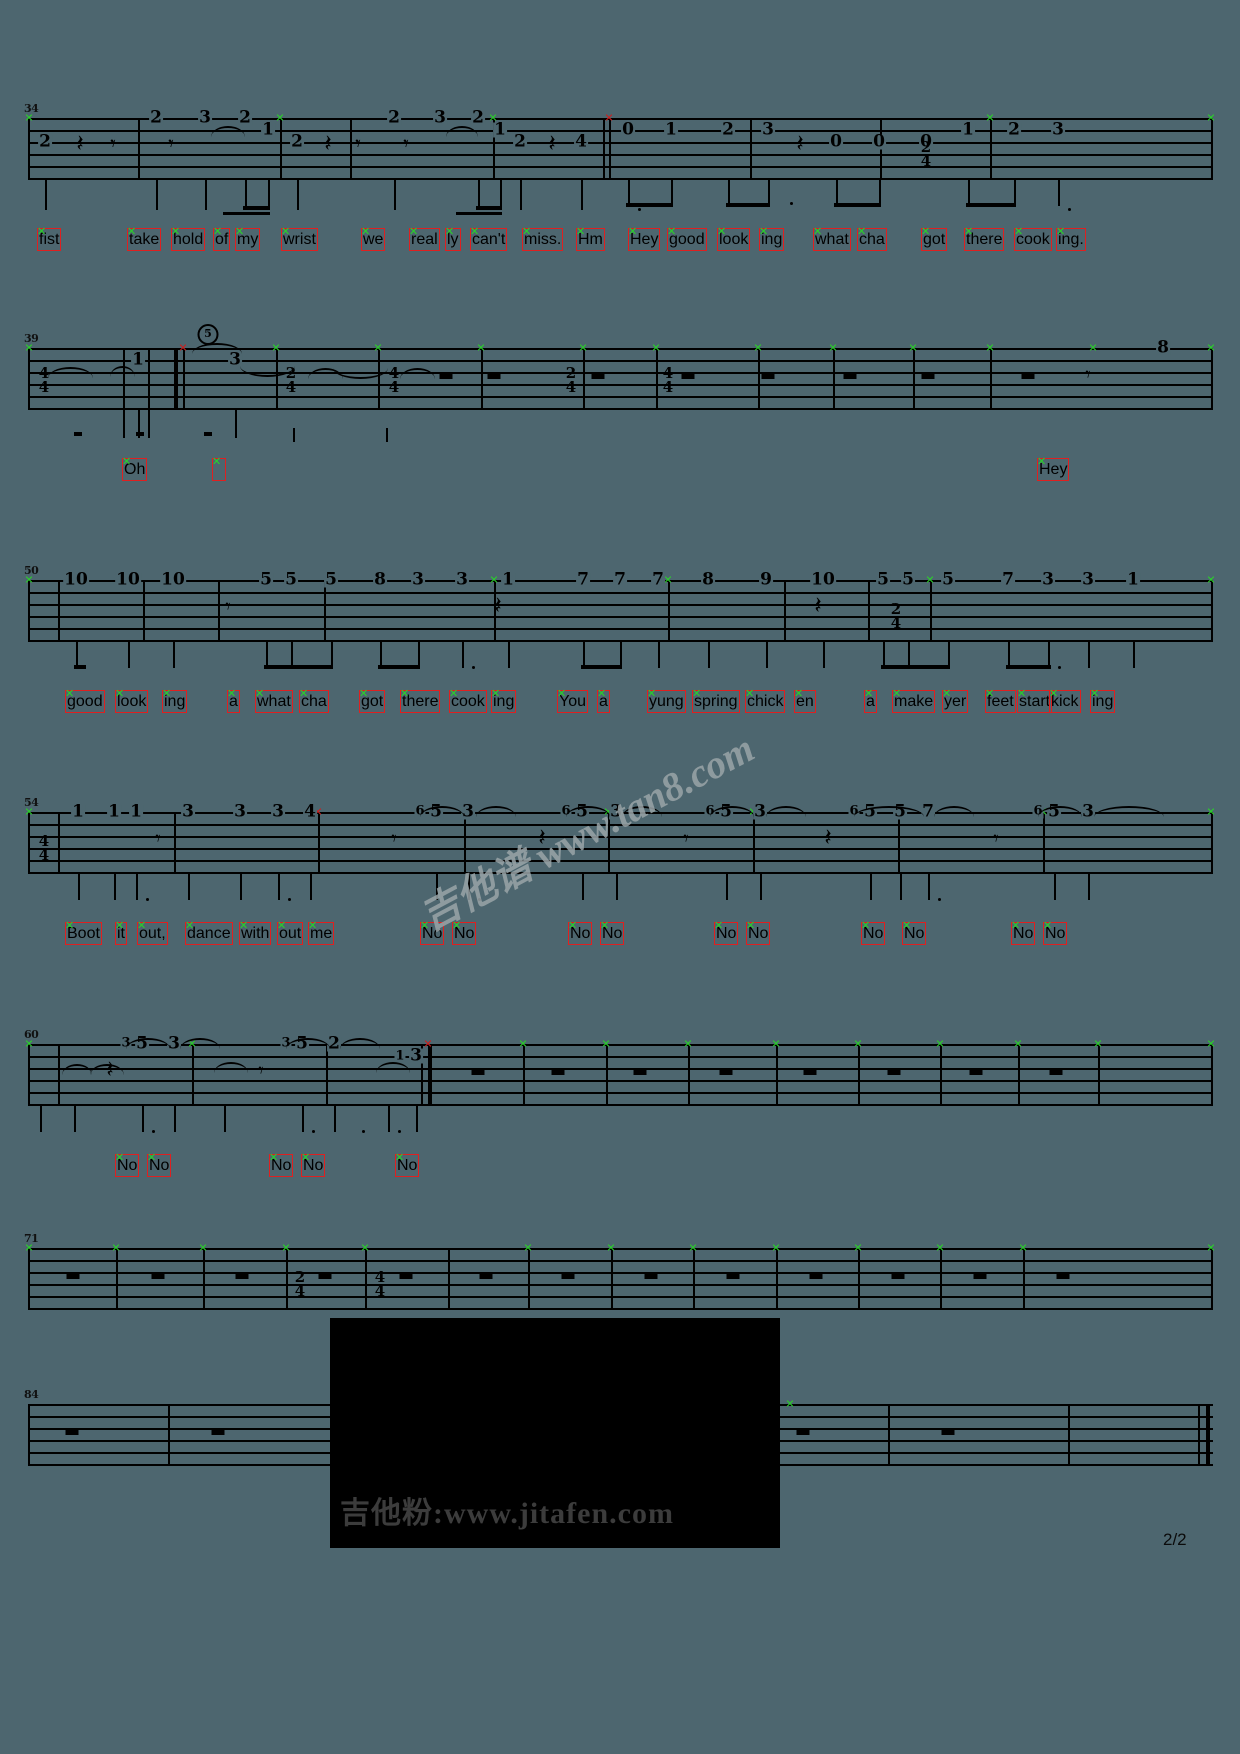 The image size is (1240, 1754). Describe the element at coordinates (291, 579) in the screenshot. I see `tab-number: 5` at that location.